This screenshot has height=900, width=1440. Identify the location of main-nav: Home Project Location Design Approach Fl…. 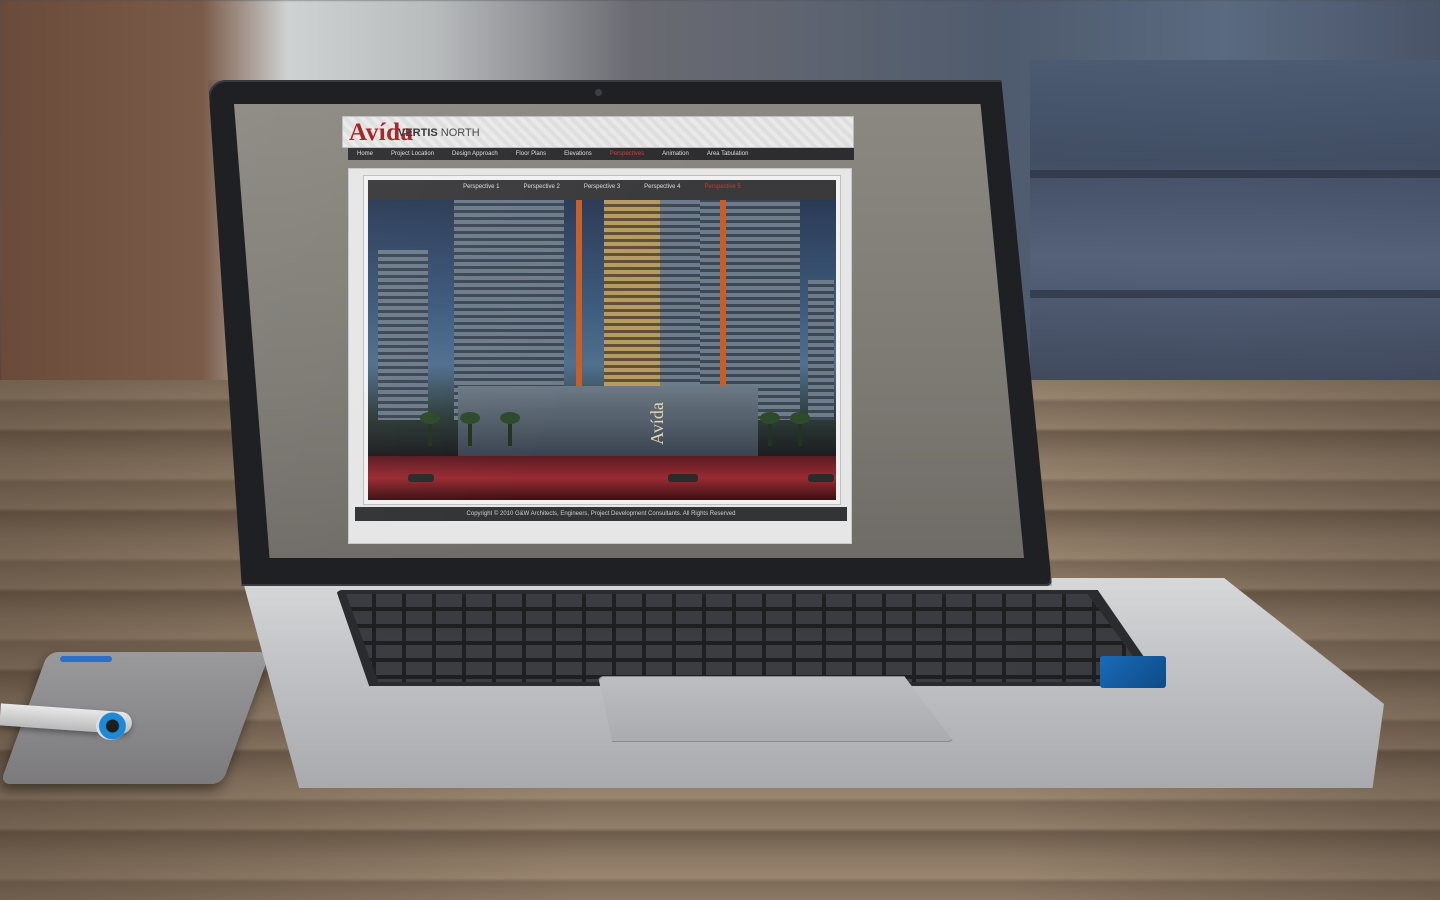
(601, 154).